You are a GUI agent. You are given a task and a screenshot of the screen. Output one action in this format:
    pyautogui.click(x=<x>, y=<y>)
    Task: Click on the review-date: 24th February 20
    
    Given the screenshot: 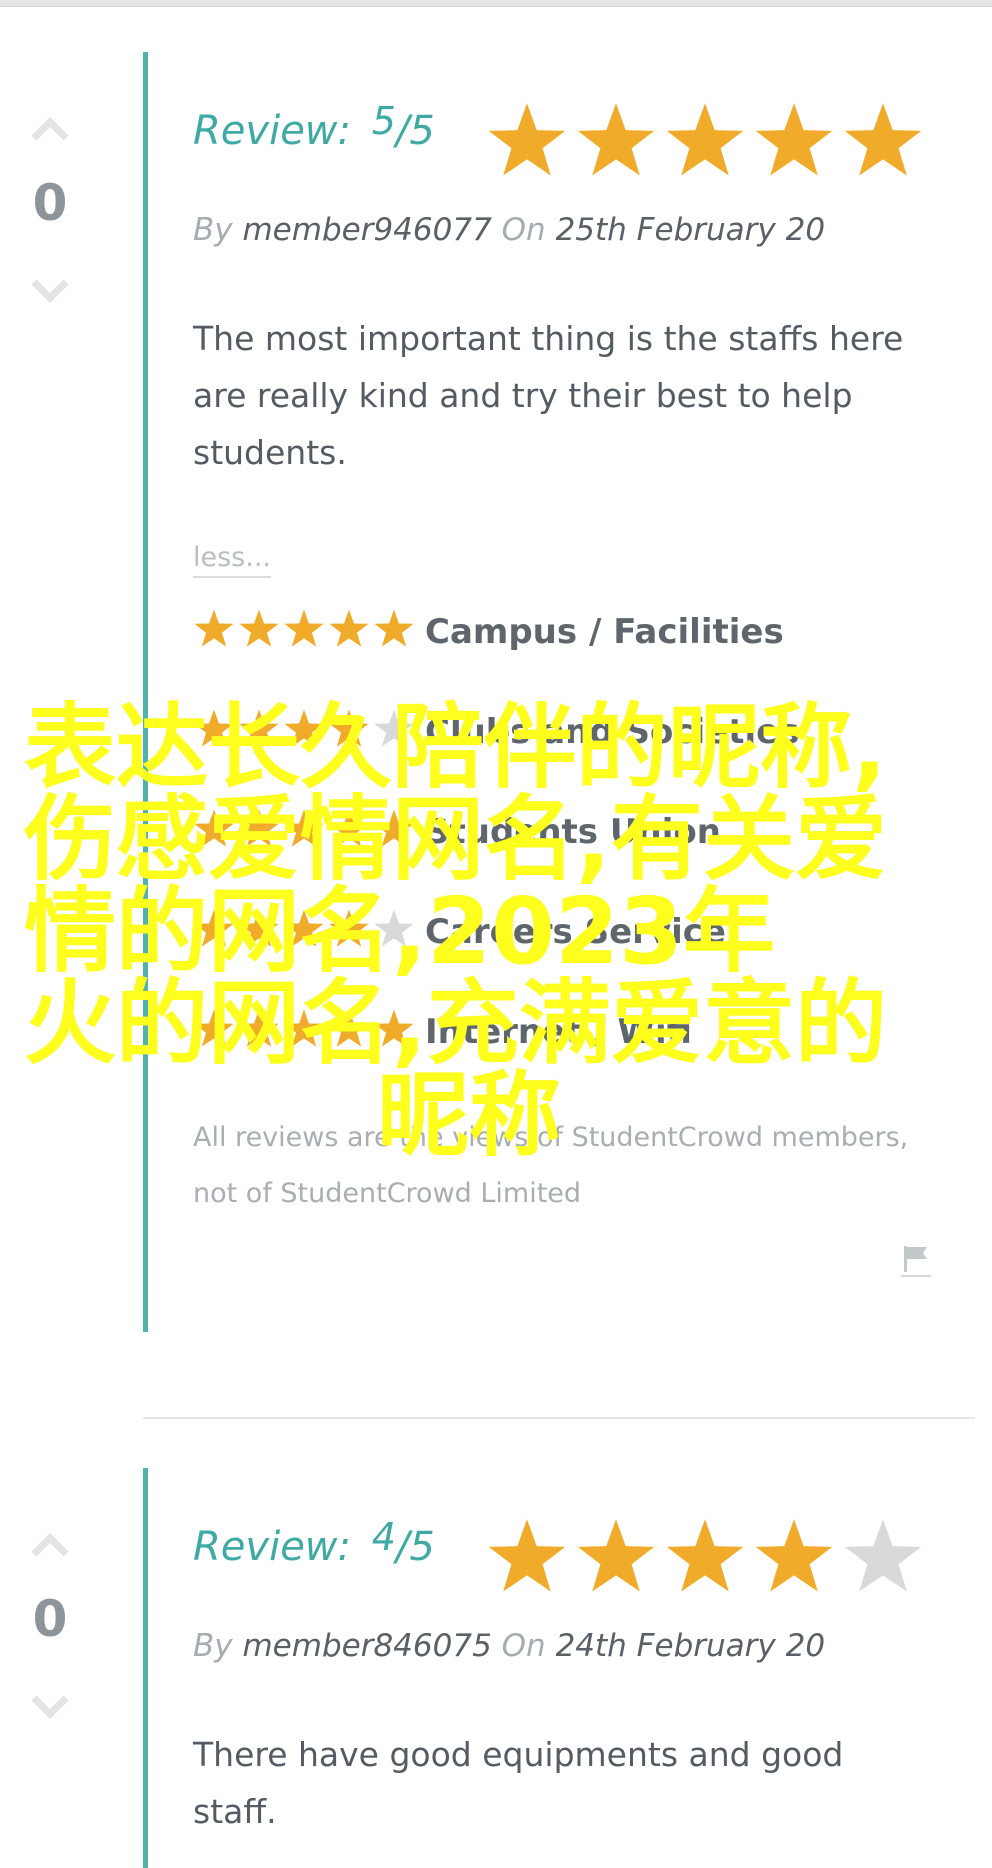 What is the action you would take?
    pyautogui.click(x=690, y=1646)
    